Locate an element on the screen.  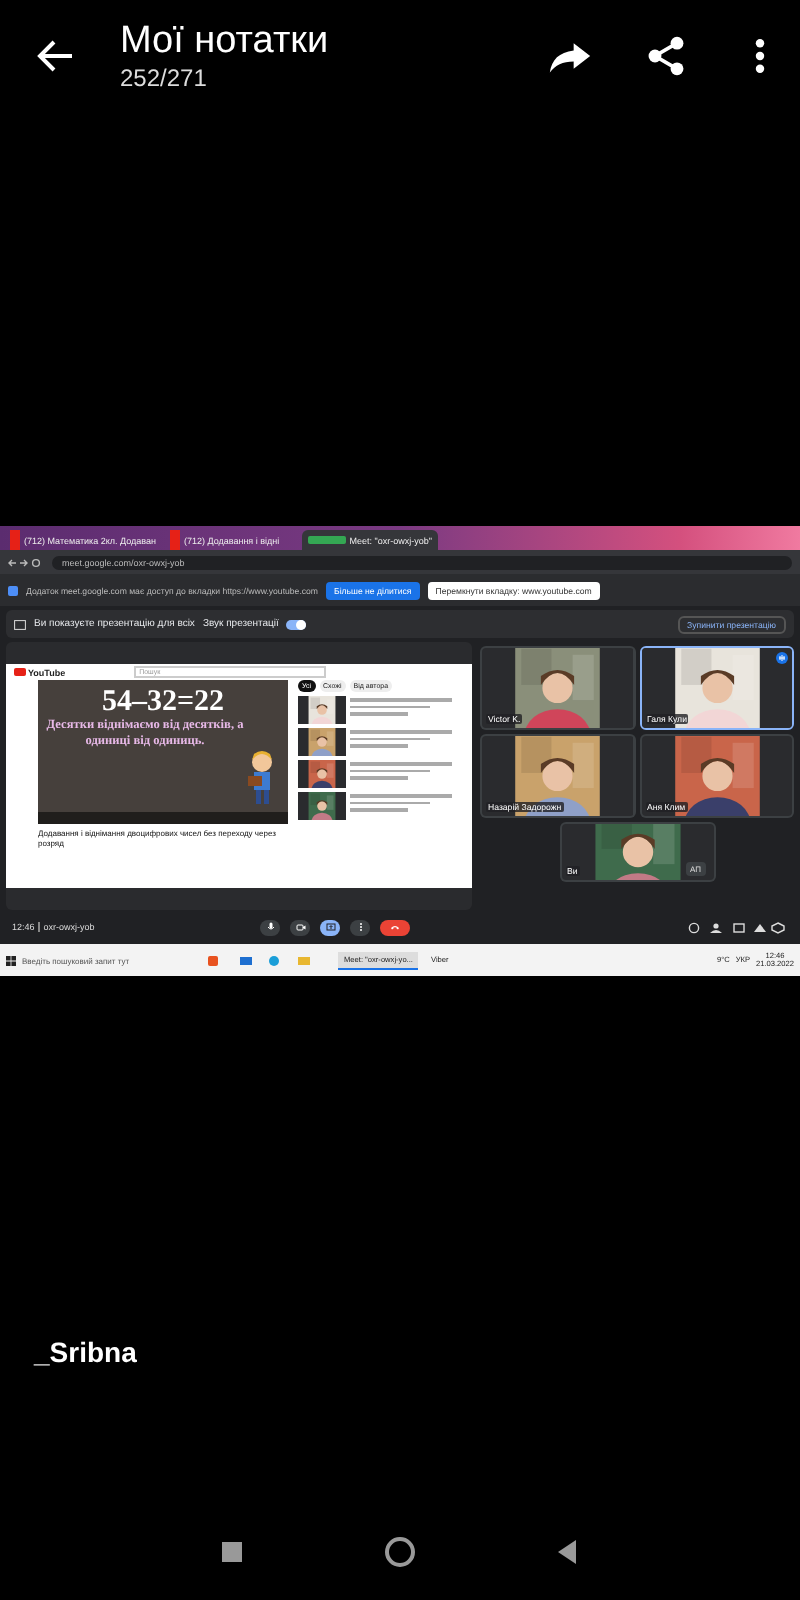
hangup-button is located at coordinates (395, 927).